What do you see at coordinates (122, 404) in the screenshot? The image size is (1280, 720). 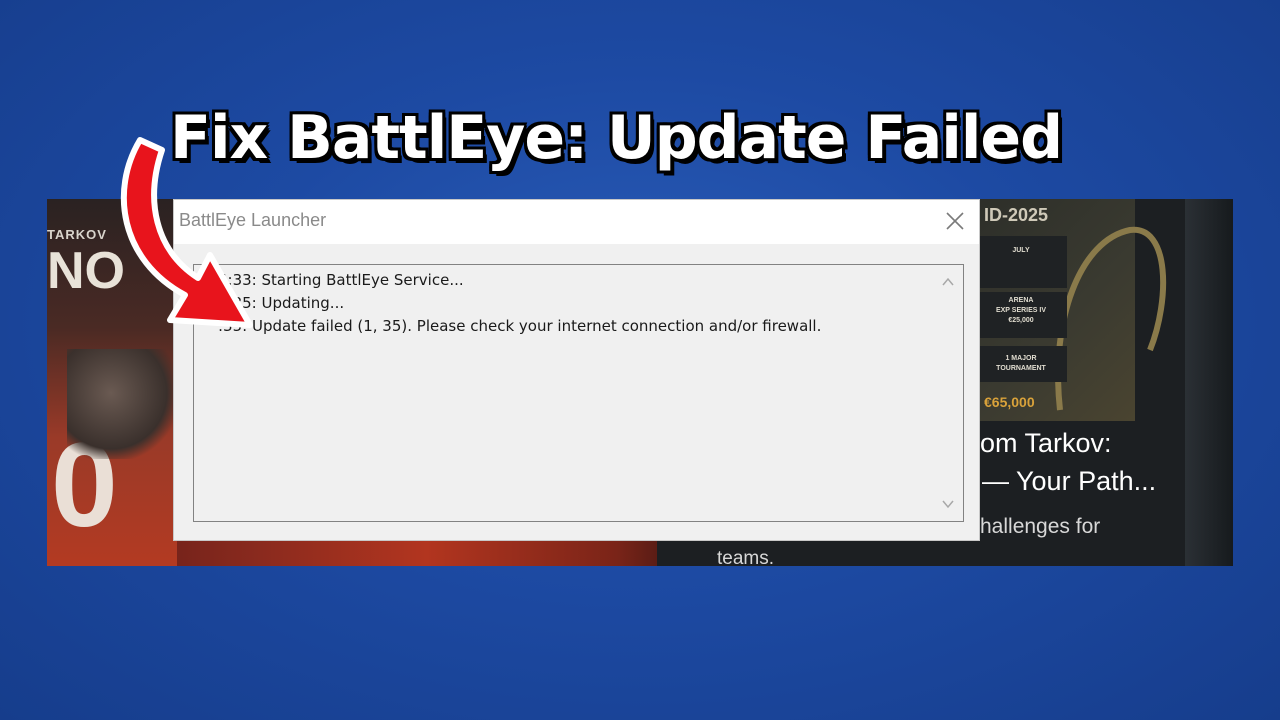 I see `soldier-figure` at bounding box center [122, 404].